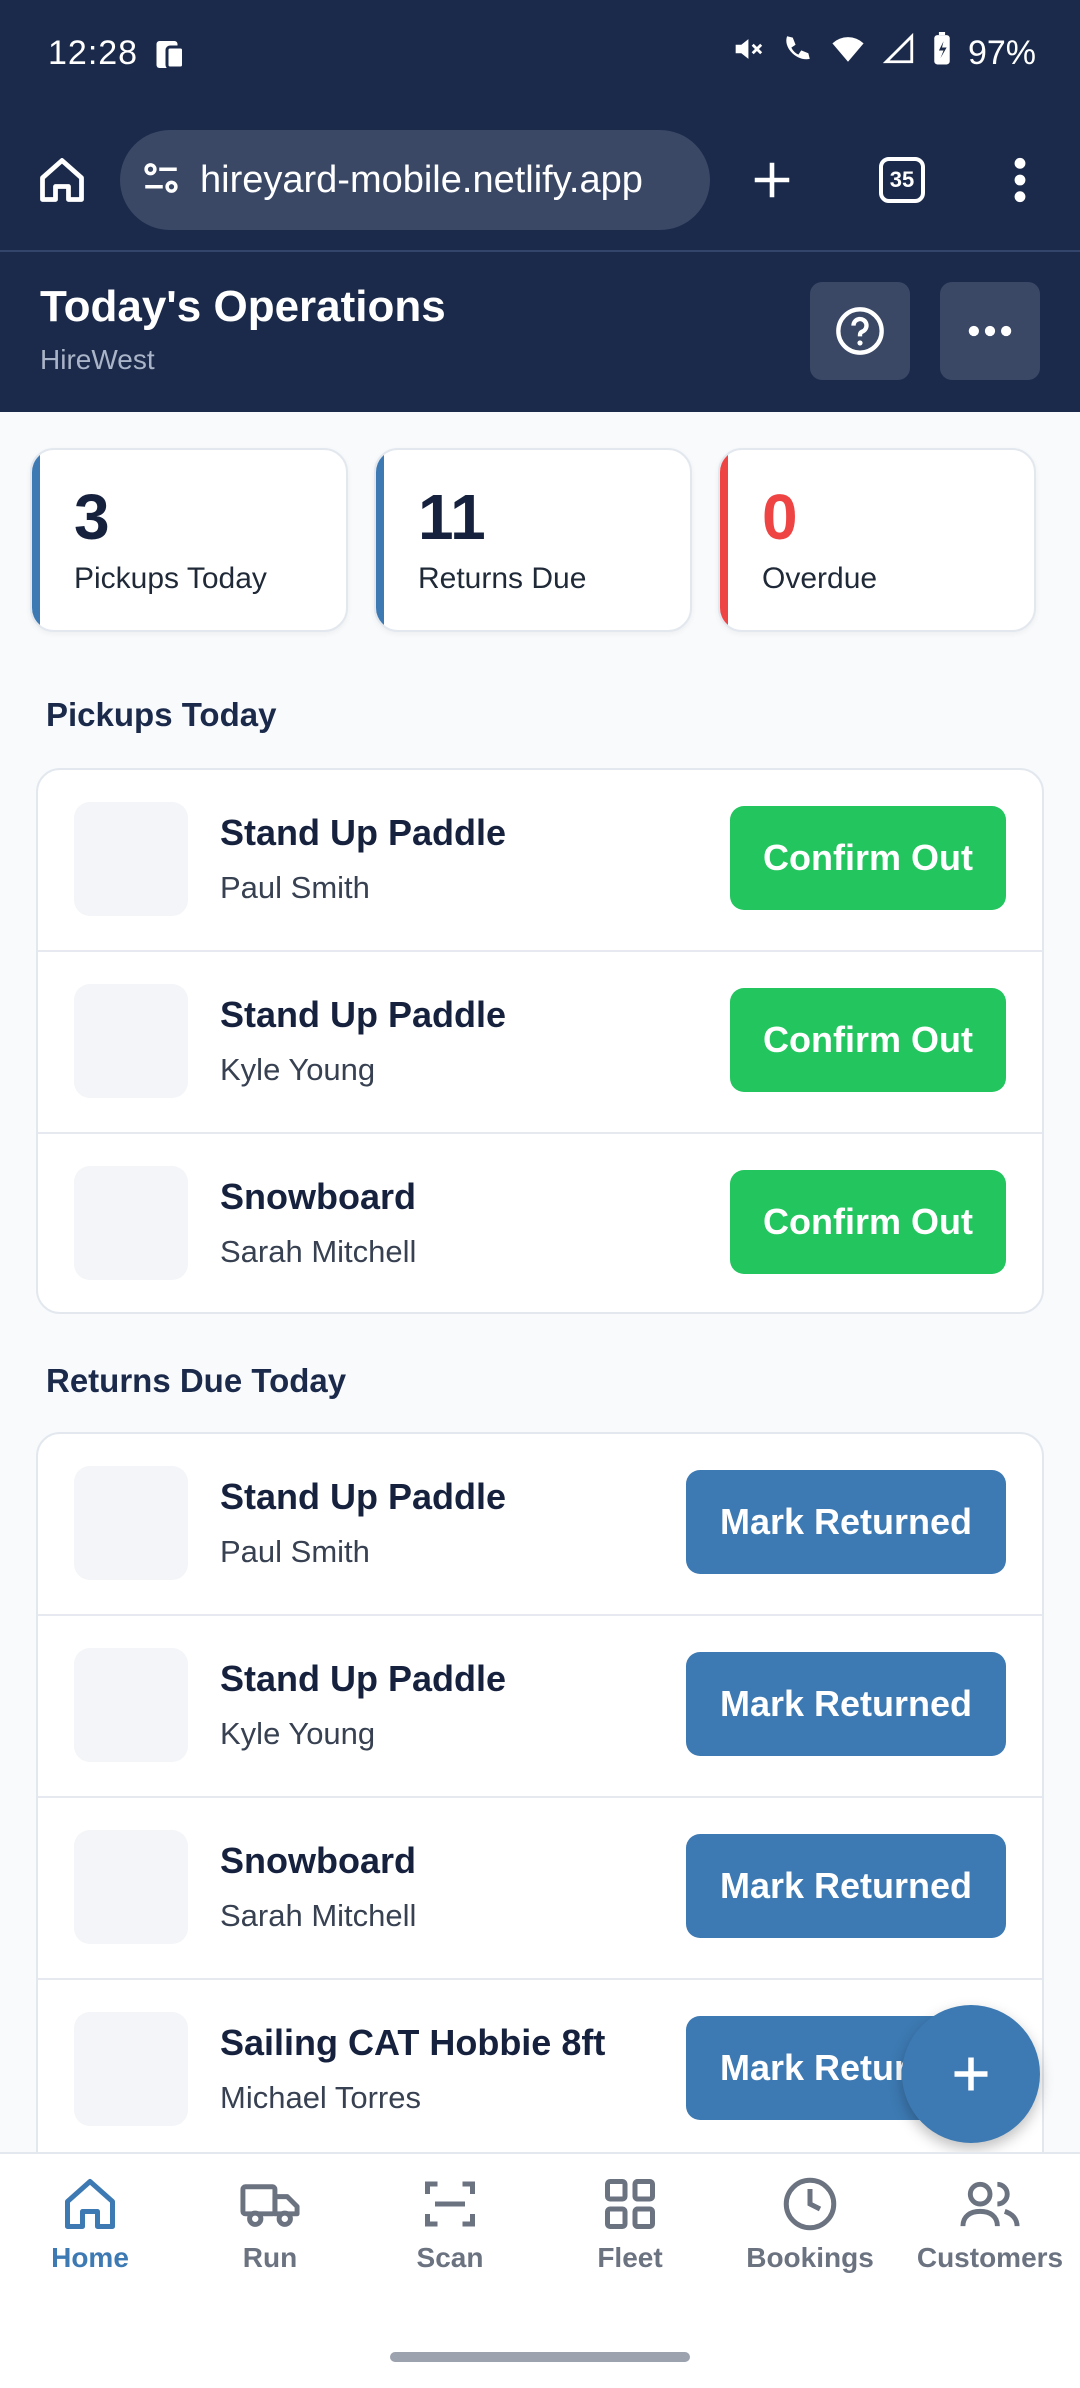 The image size is (1080, 2388). What do you see at coordinates (93, 53) in the screenshot?
I see `status-time: 12:28` at bounding box center [93, 53].